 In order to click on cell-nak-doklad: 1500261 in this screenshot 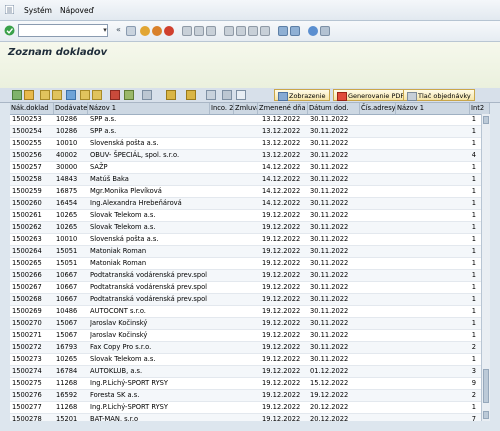, I will do `click(32, 215)`.